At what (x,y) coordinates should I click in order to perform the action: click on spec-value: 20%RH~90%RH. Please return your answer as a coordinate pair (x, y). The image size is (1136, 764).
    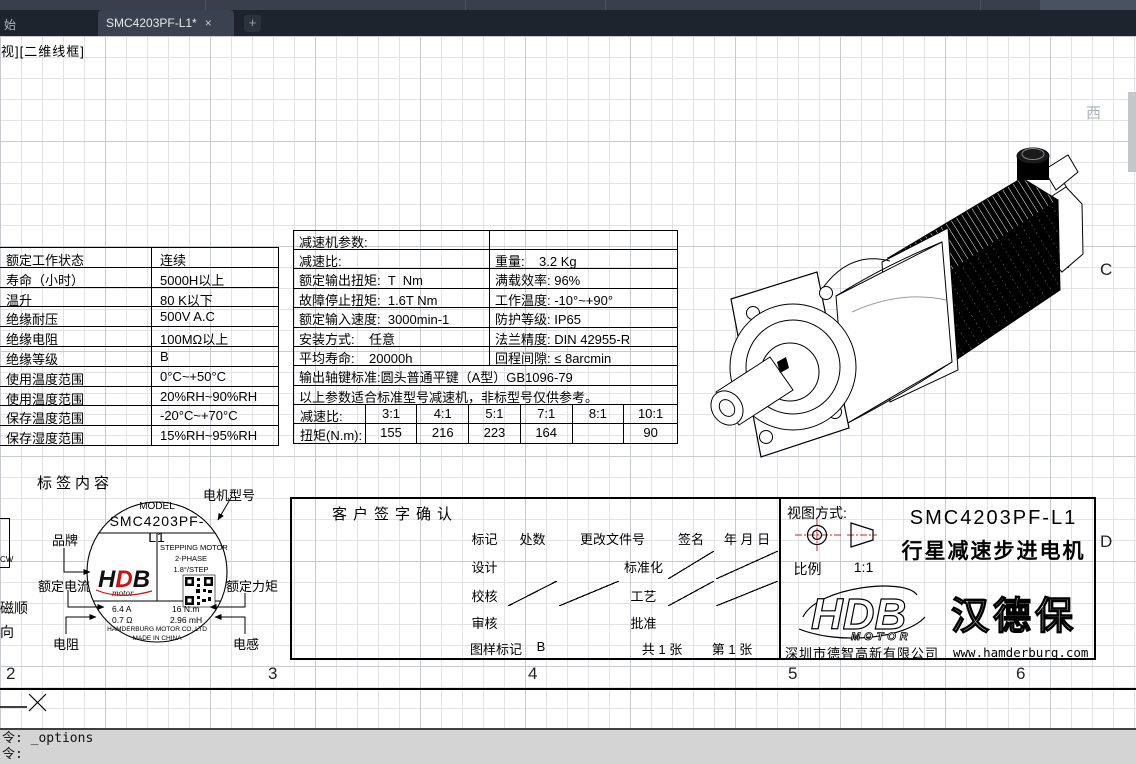
    Looking at the image, I should click on (209, 396).